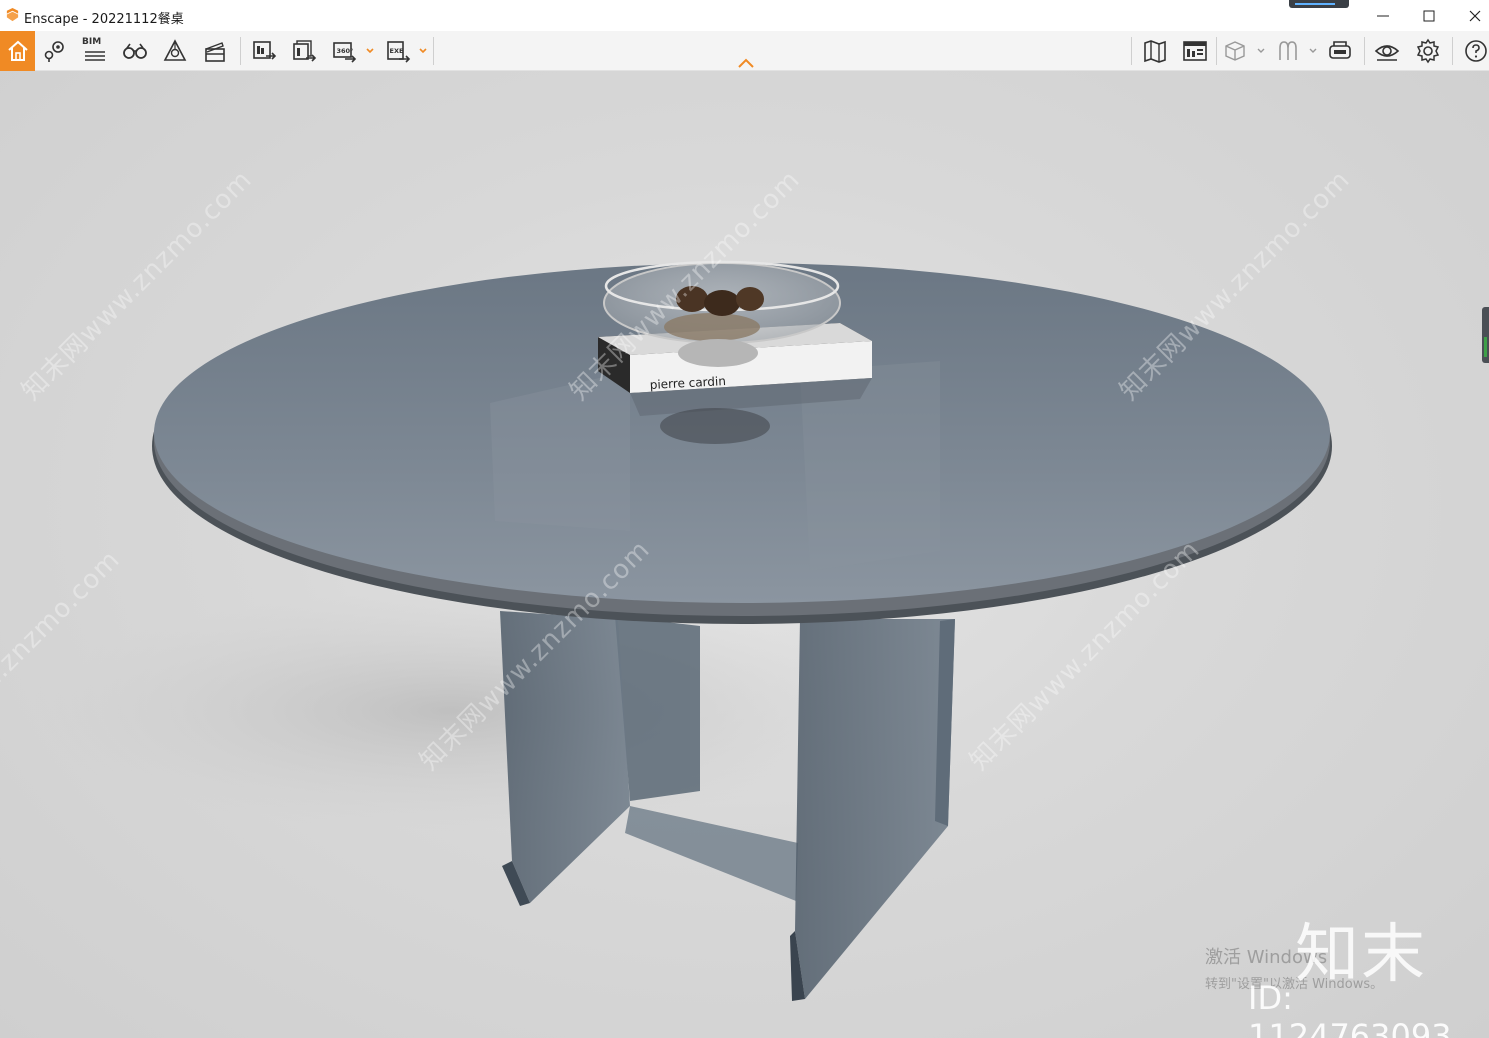 This screenshot has height=1038, width=1489. I want to click on close-icon, so click(1475, 15).